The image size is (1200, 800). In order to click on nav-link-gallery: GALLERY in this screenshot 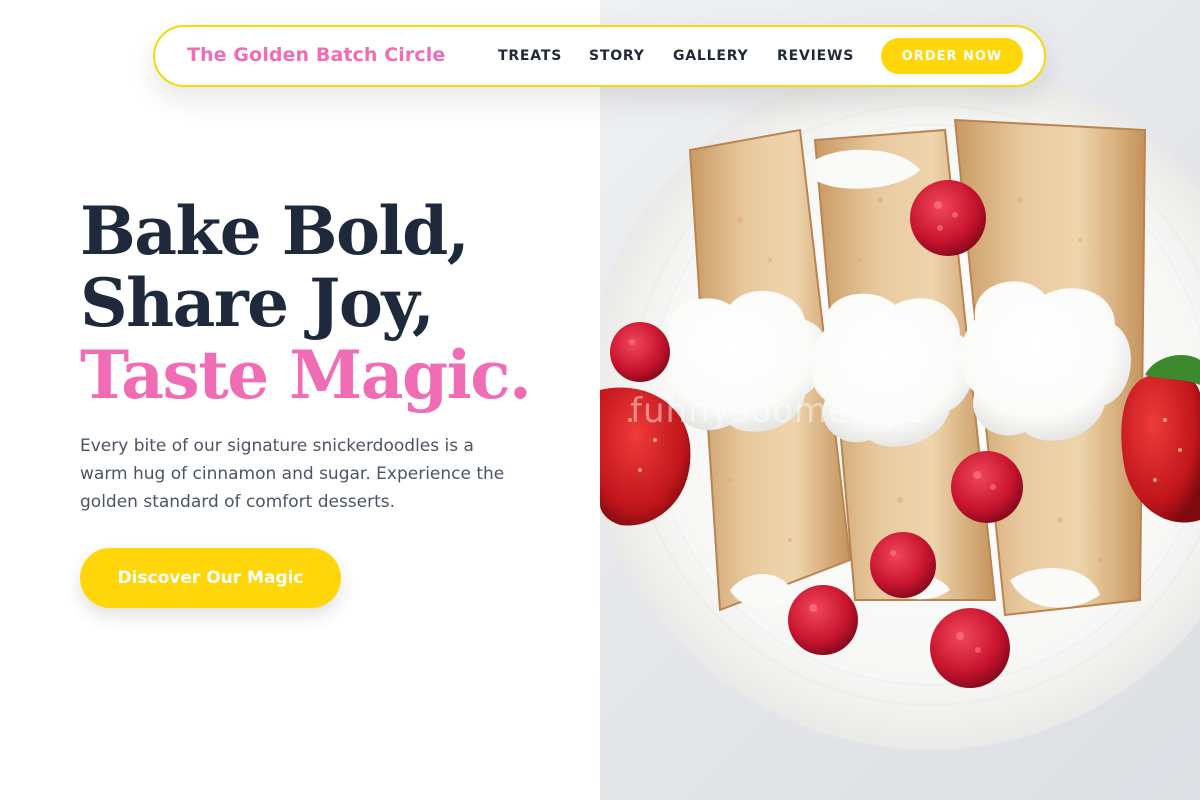, I will do `click(710, 56)`.